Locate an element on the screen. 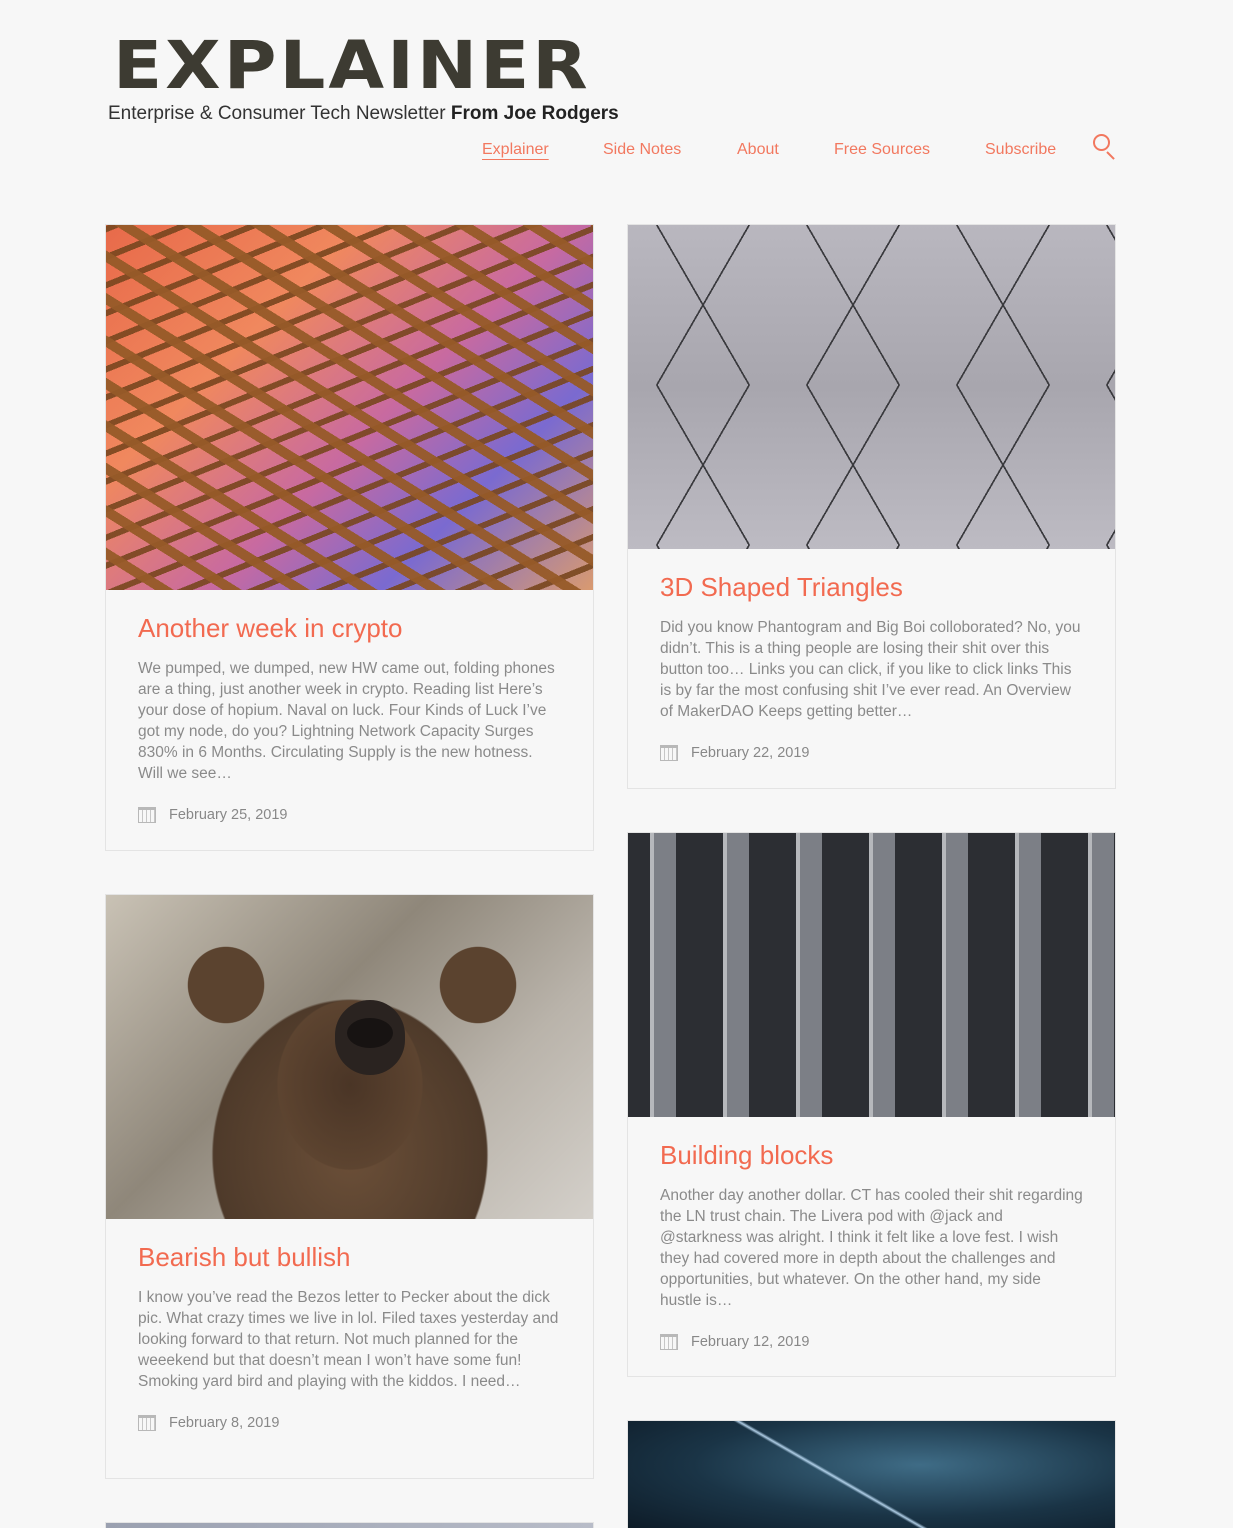 This screenshot has height=1528, width=1233. post-meta: February 8, 2019 is located at coordinates (349, 1423).